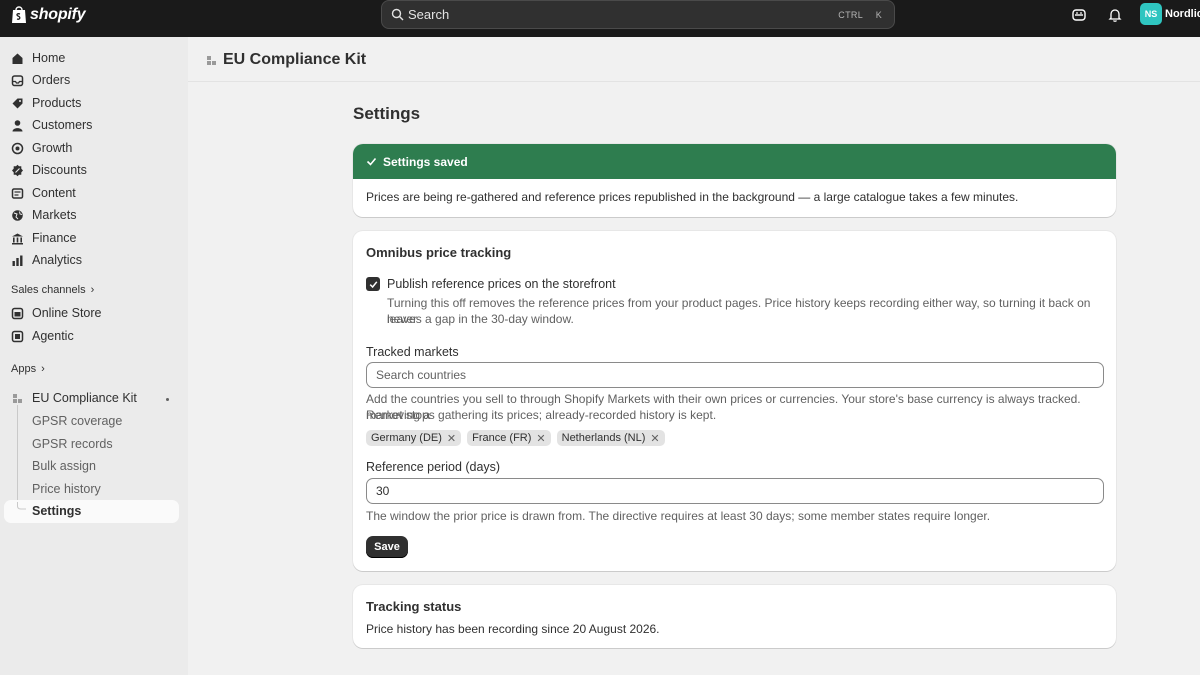 The width and height of the screenshot is (1200, 675). I want to click on agent-icon, so click(17, 336).